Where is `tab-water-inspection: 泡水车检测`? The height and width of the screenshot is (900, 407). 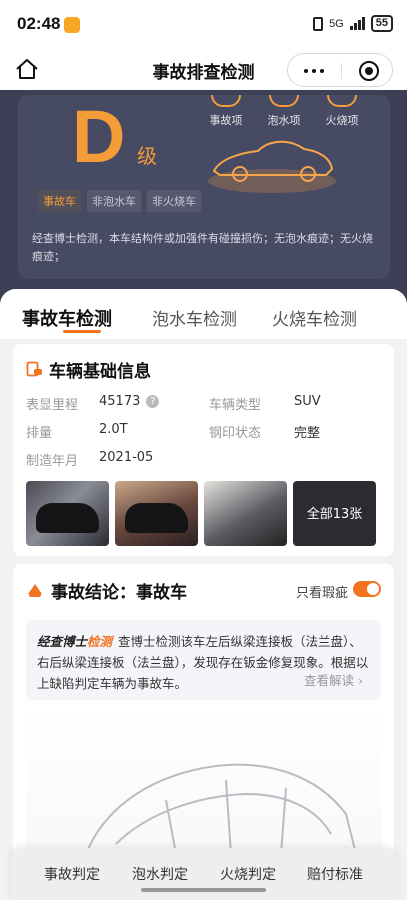 tab-water-inspection: 泡水车检测 is located at coordinates (194, 317).